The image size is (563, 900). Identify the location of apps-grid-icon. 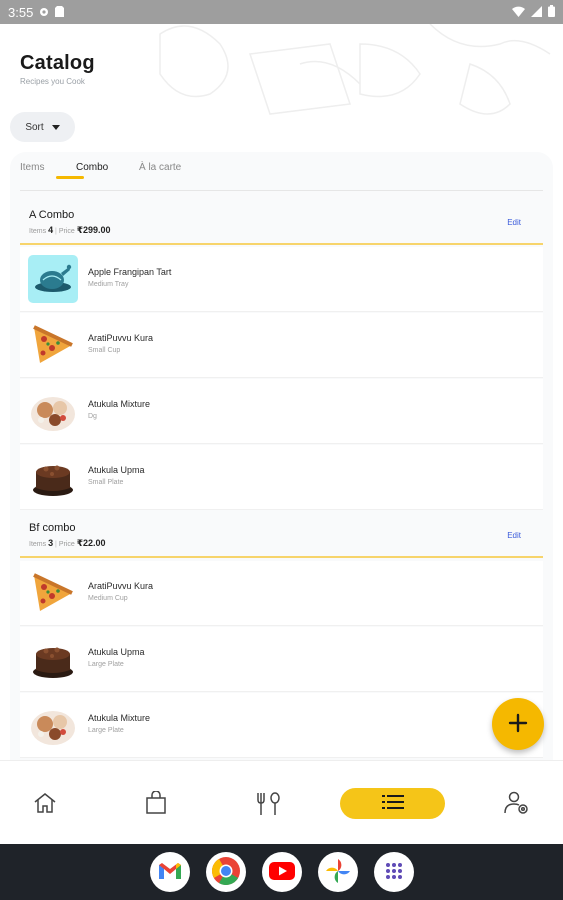
(394, 872).